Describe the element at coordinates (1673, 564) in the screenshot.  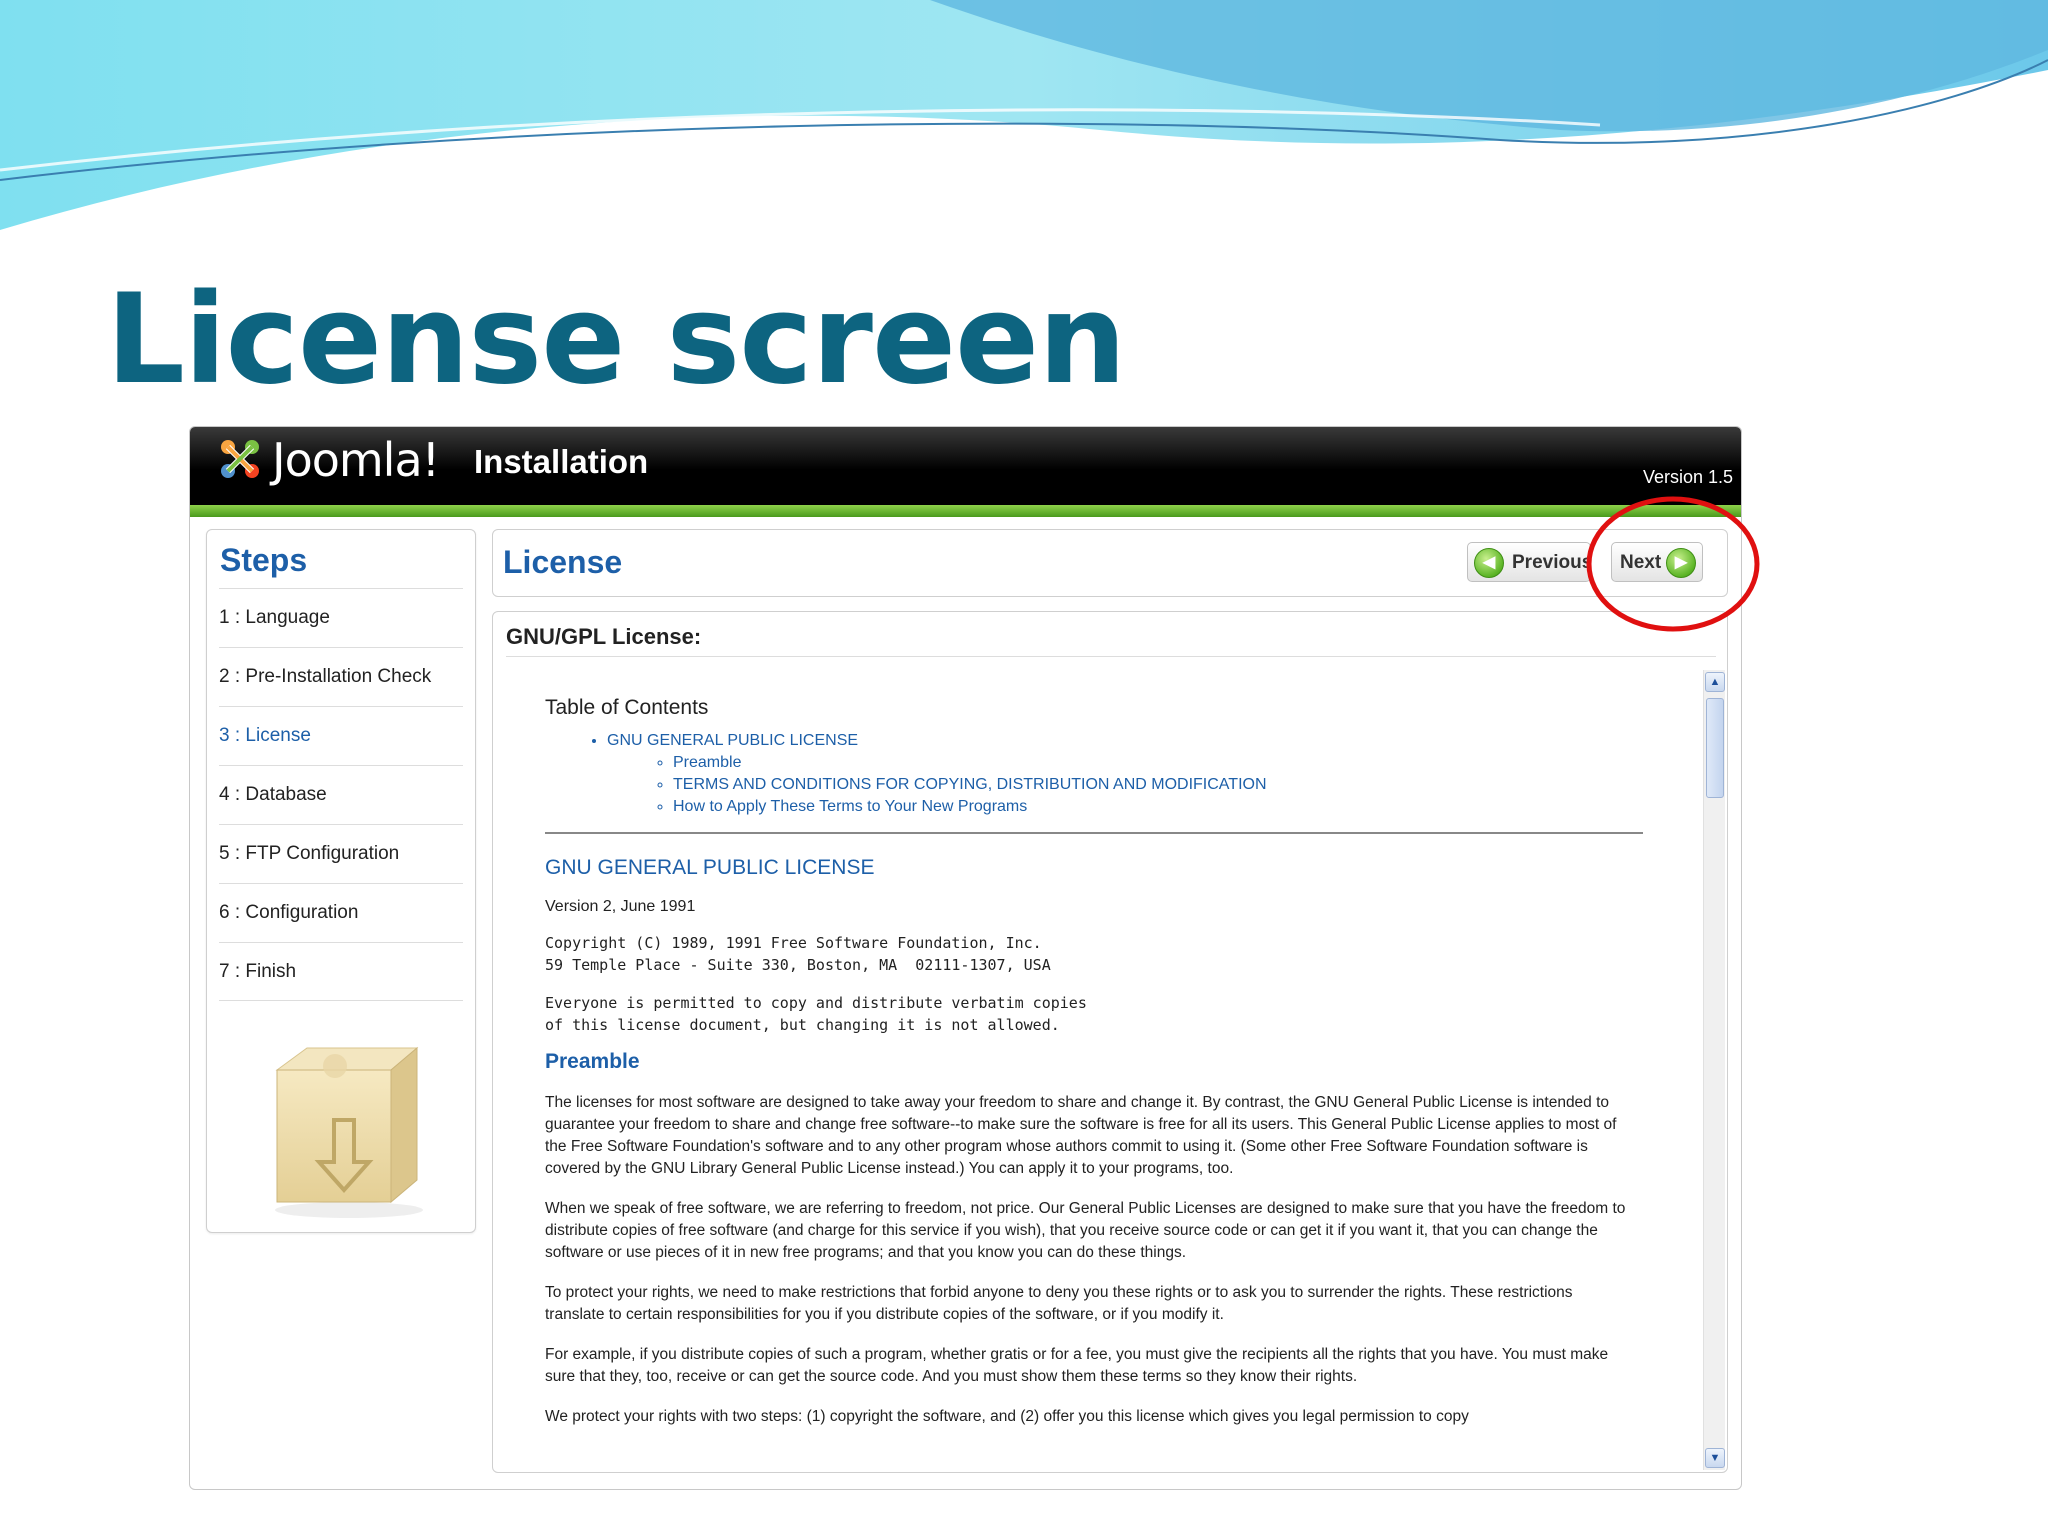
I see `highlight-circle-annotation` at that location.